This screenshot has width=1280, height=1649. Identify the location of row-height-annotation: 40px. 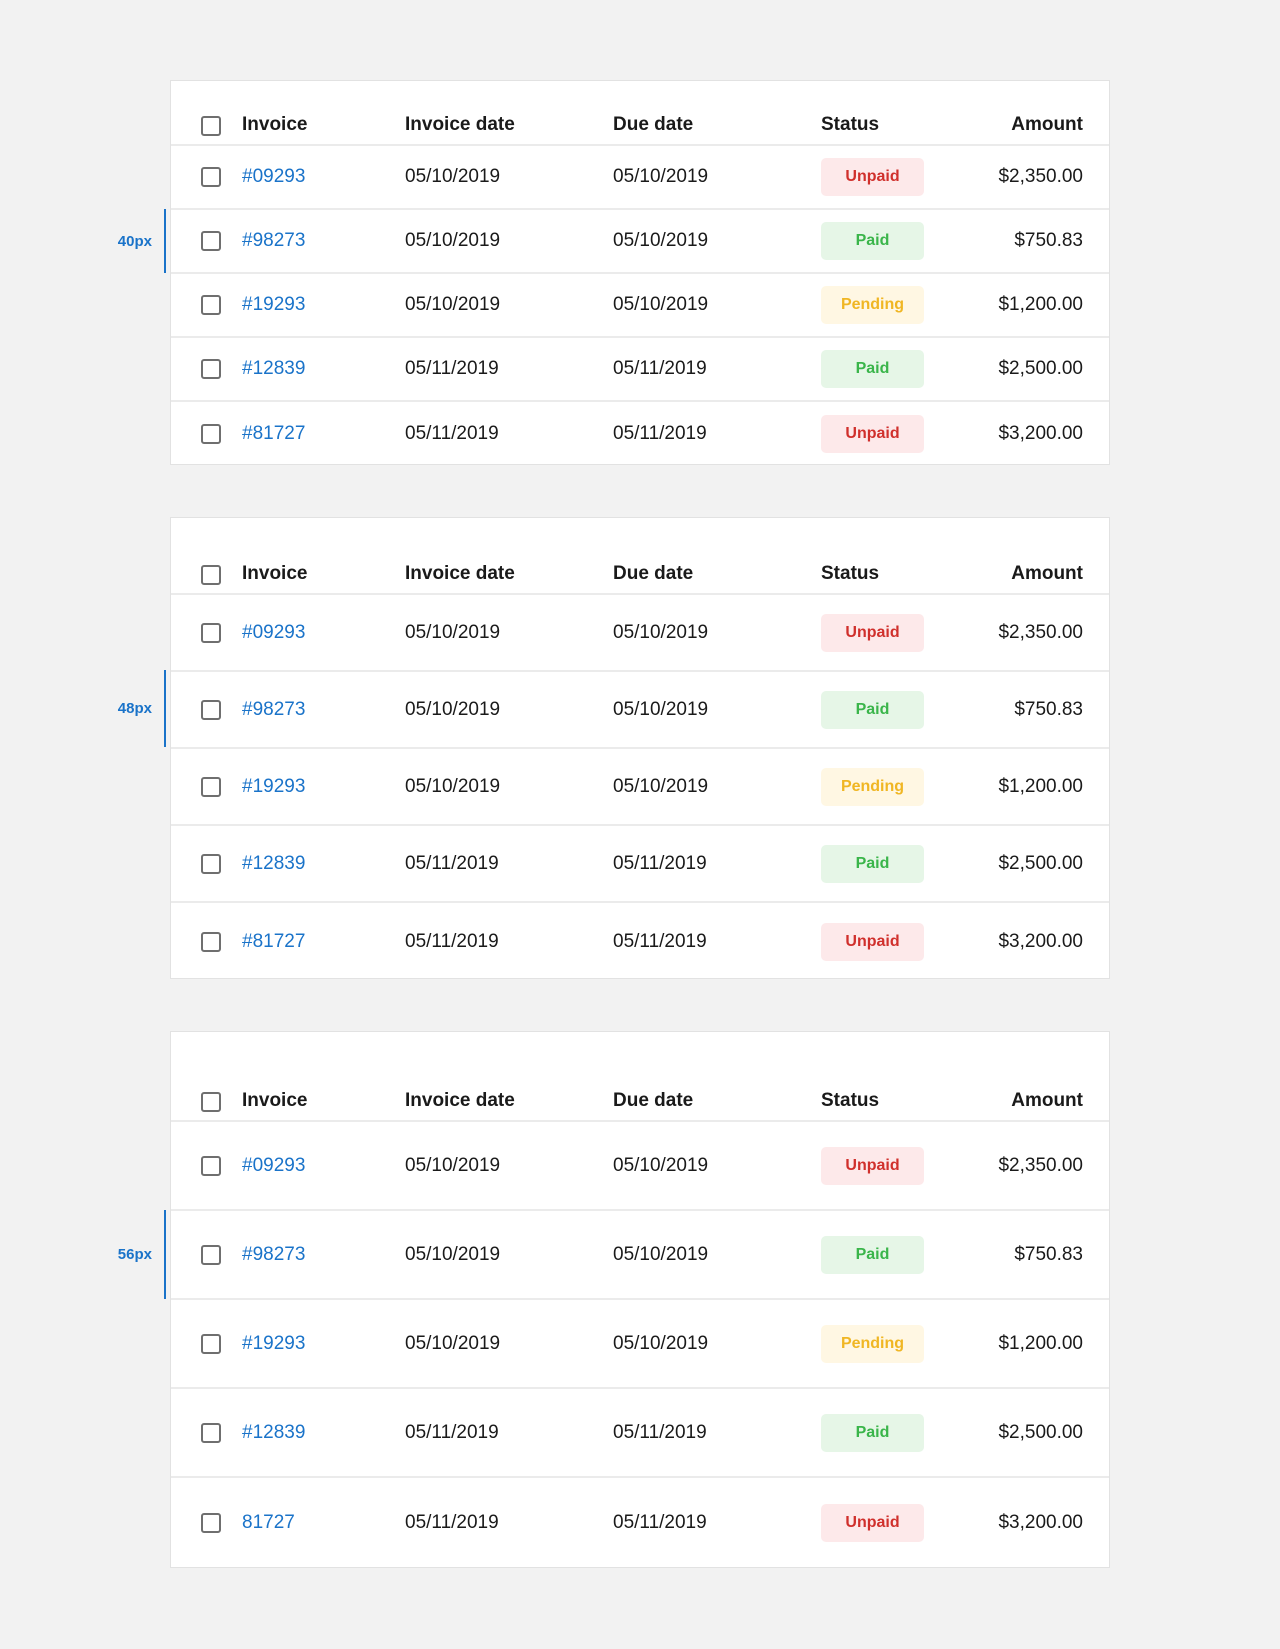
(131, 241).